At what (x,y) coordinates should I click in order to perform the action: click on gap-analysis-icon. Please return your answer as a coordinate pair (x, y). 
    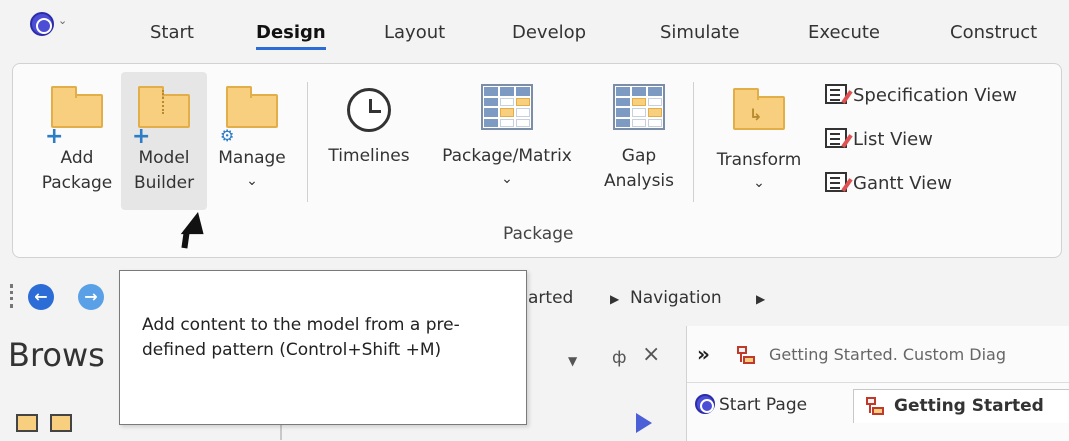
    Looking at the image, I should click on (639, 107).